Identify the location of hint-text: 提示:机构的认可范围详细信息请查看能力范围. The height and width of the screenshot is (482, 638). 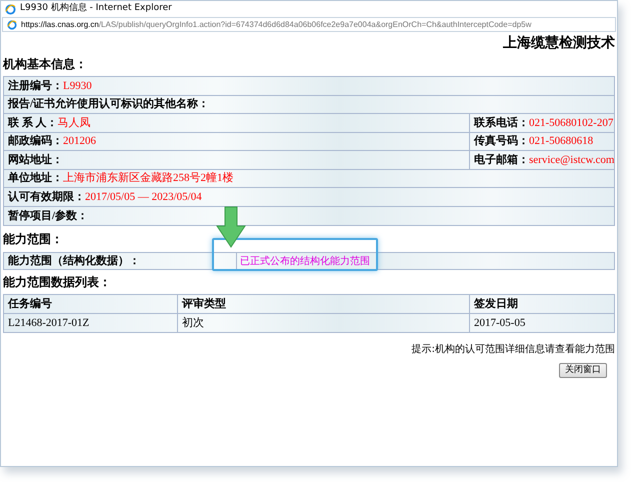
(513, 349).